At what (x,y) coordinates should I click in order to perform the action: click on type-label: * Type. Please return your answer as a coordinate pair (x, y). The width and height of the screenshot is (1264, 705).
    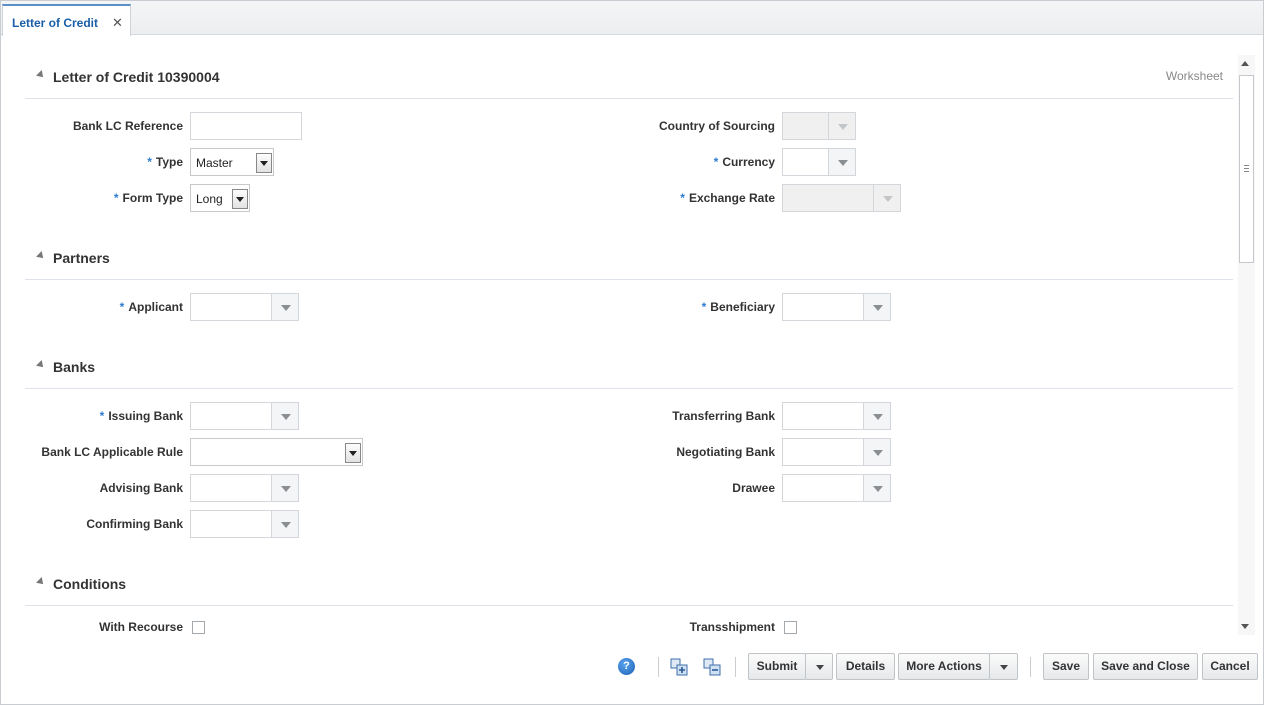
    Looking at the image, I should click on (165, 162).